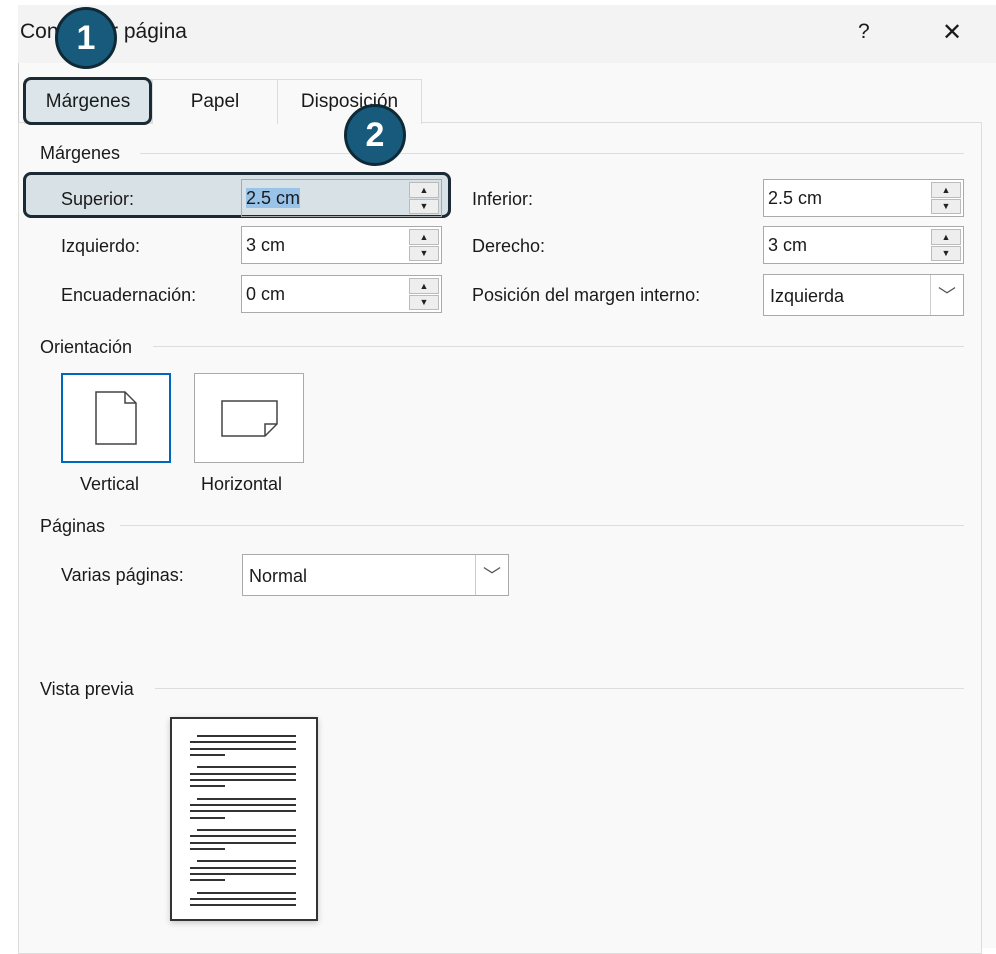 Image resolution: width=996 pixels, height=954 pixels. Describe the element at coordinates (795, 198) in the screenshot. I see `inferior-value: 2.5 cm` at that location.